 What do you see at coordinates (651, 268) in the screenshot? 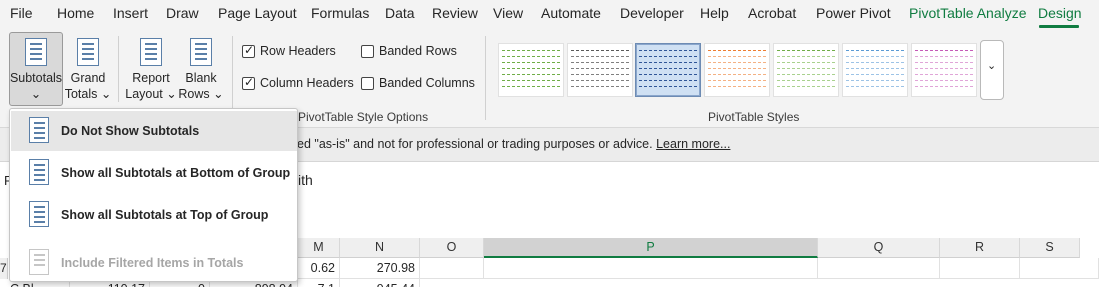
I see `cell-p1` at bounding box center [651, 268].